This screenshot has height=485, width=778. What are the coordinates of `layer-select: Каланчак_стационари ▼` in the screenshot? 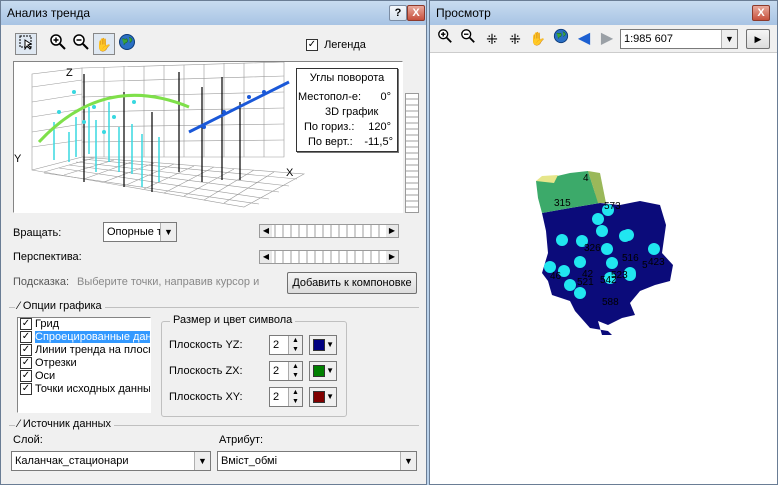 It's located at (111, 461).